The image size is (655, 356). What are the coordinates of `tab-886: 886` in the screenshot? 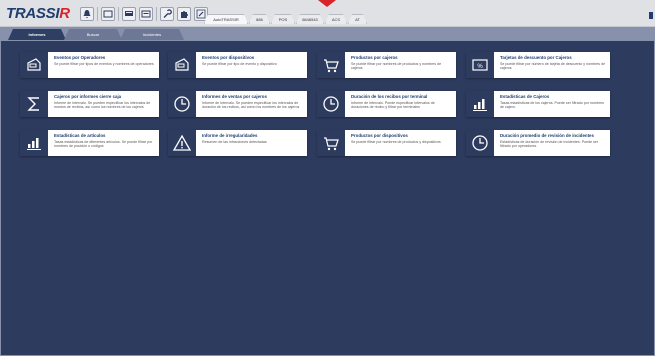 It's located at (259, 19).